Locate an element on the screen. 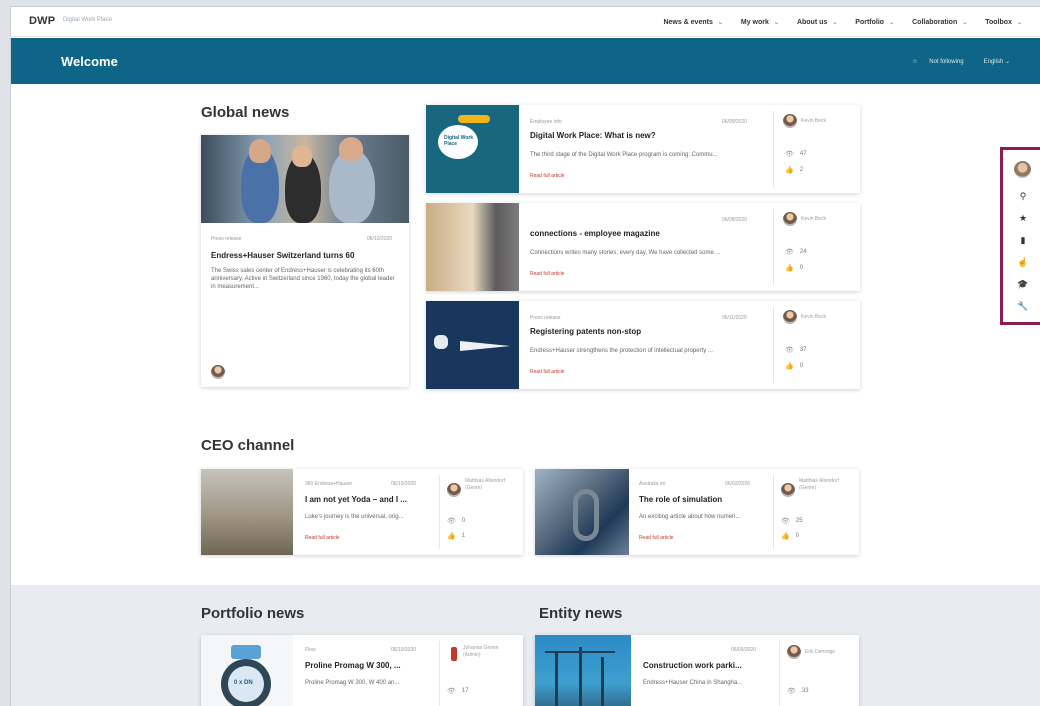 The height and width of the screenshot is (706, 1040). nav-label: Toolbox is located at coordinates (998, 22).